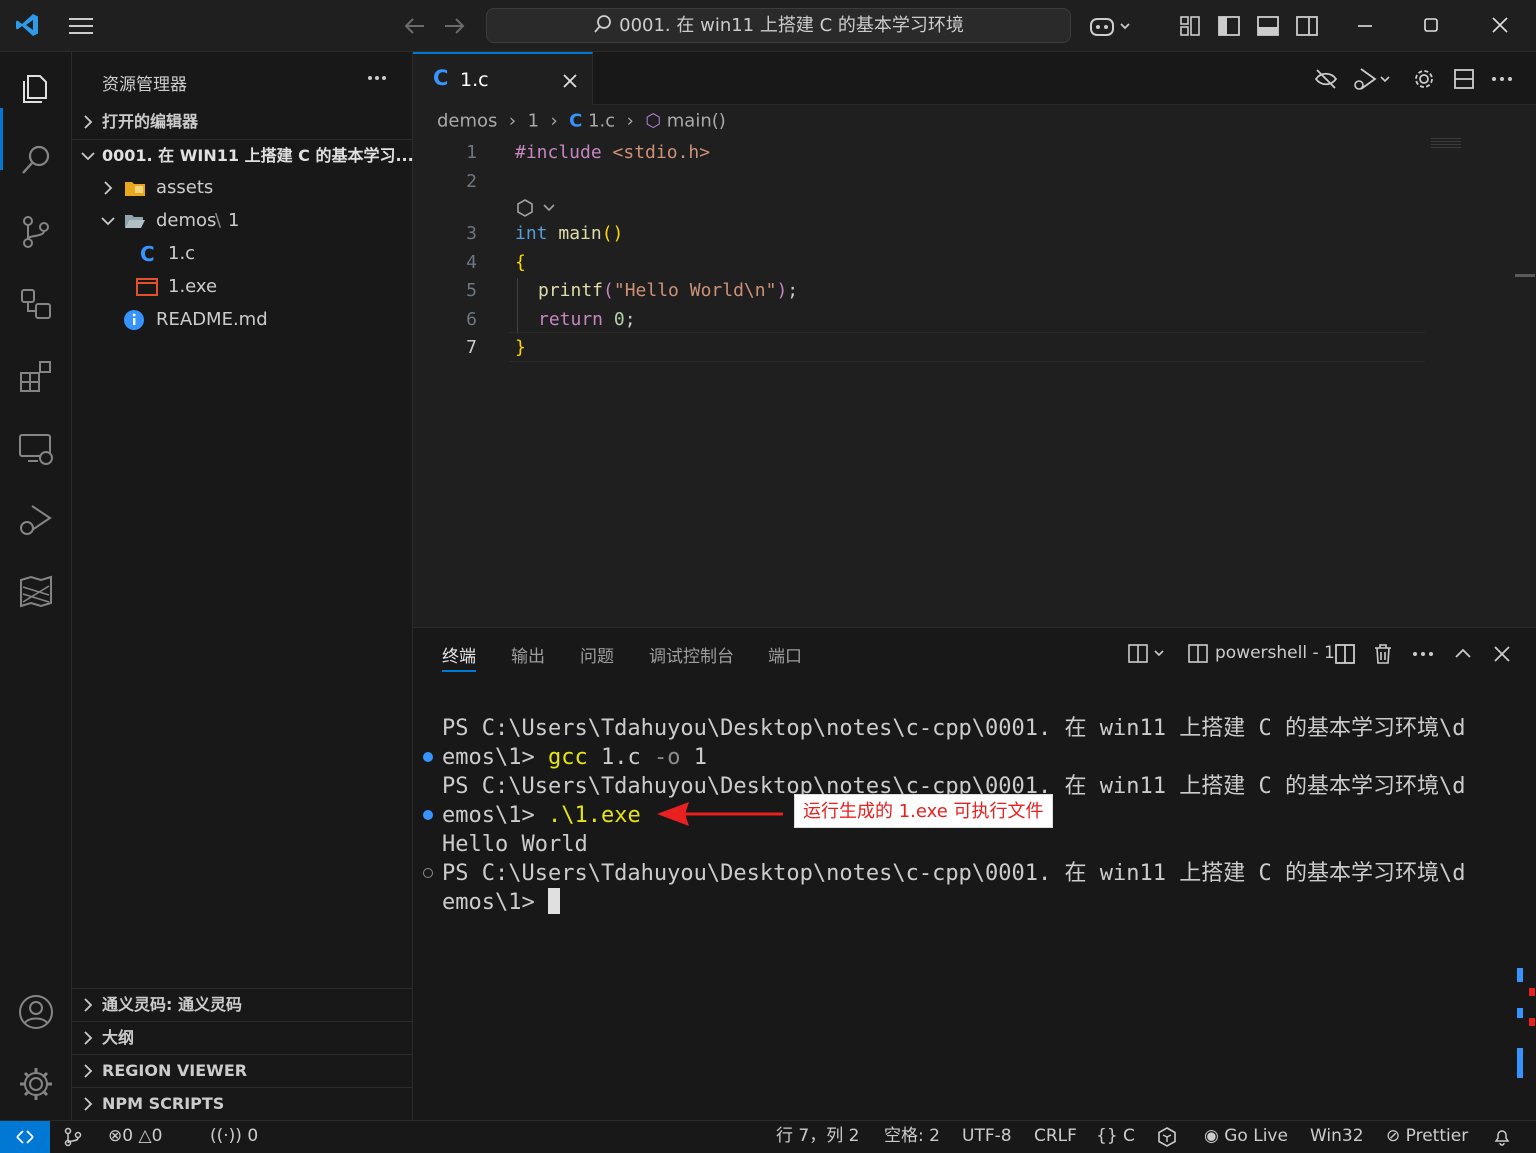 This screenshot has width=1536, height=1153. Describe the element at coordinates (1275, 653) in the screenshot. I see `terminal-name: powershell - 1` at that location.